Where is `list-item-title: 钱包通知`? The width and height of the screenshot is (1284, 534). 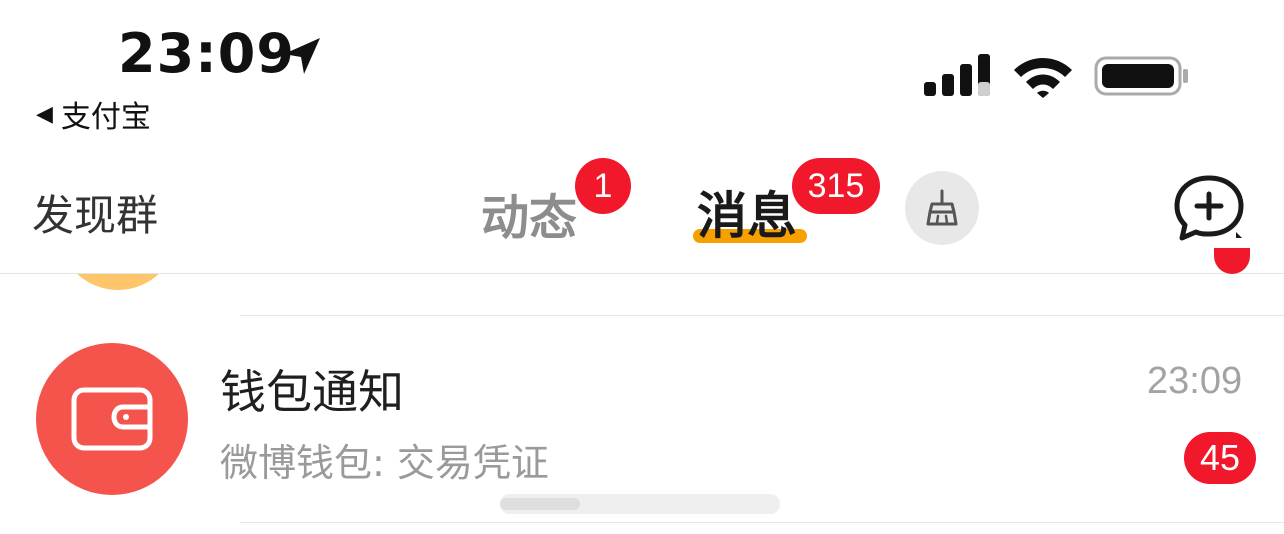
list-item-title: 钱包通知 is located at coordinates (312, 392).